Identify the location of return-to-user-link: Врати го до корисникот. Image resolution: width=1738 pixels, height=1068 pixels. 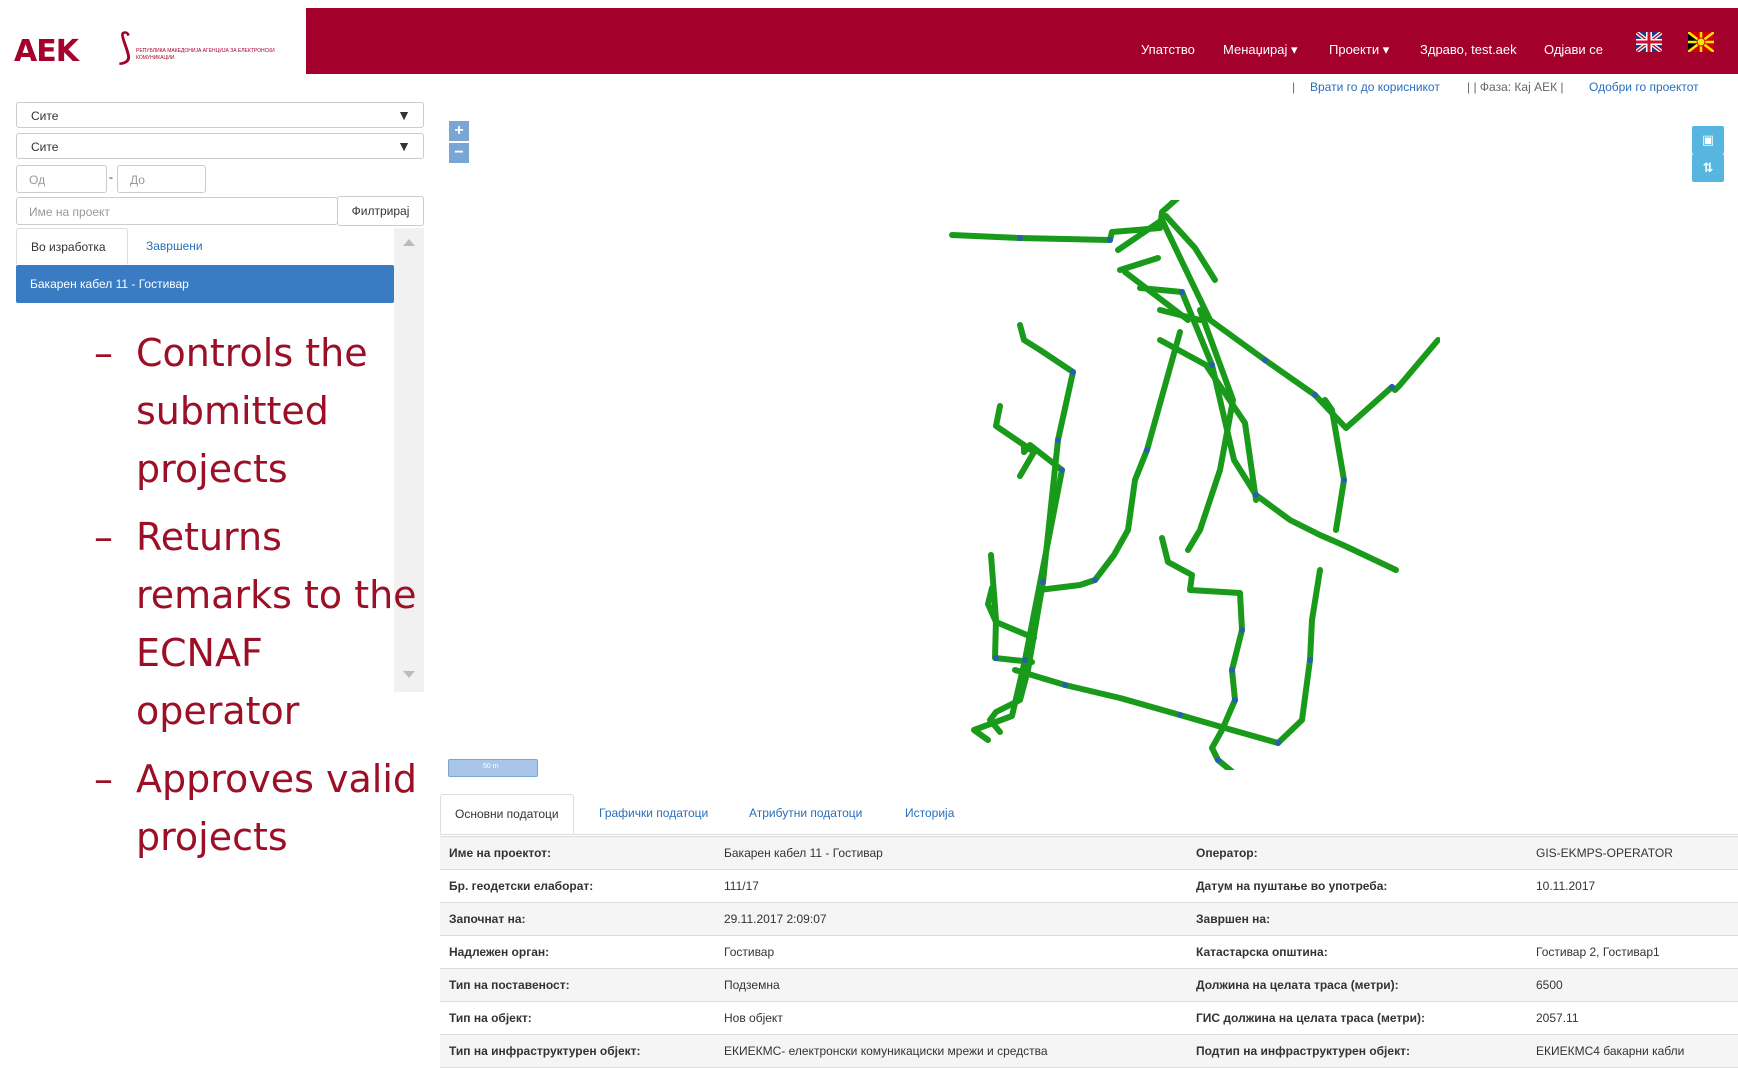
(1375, 87).